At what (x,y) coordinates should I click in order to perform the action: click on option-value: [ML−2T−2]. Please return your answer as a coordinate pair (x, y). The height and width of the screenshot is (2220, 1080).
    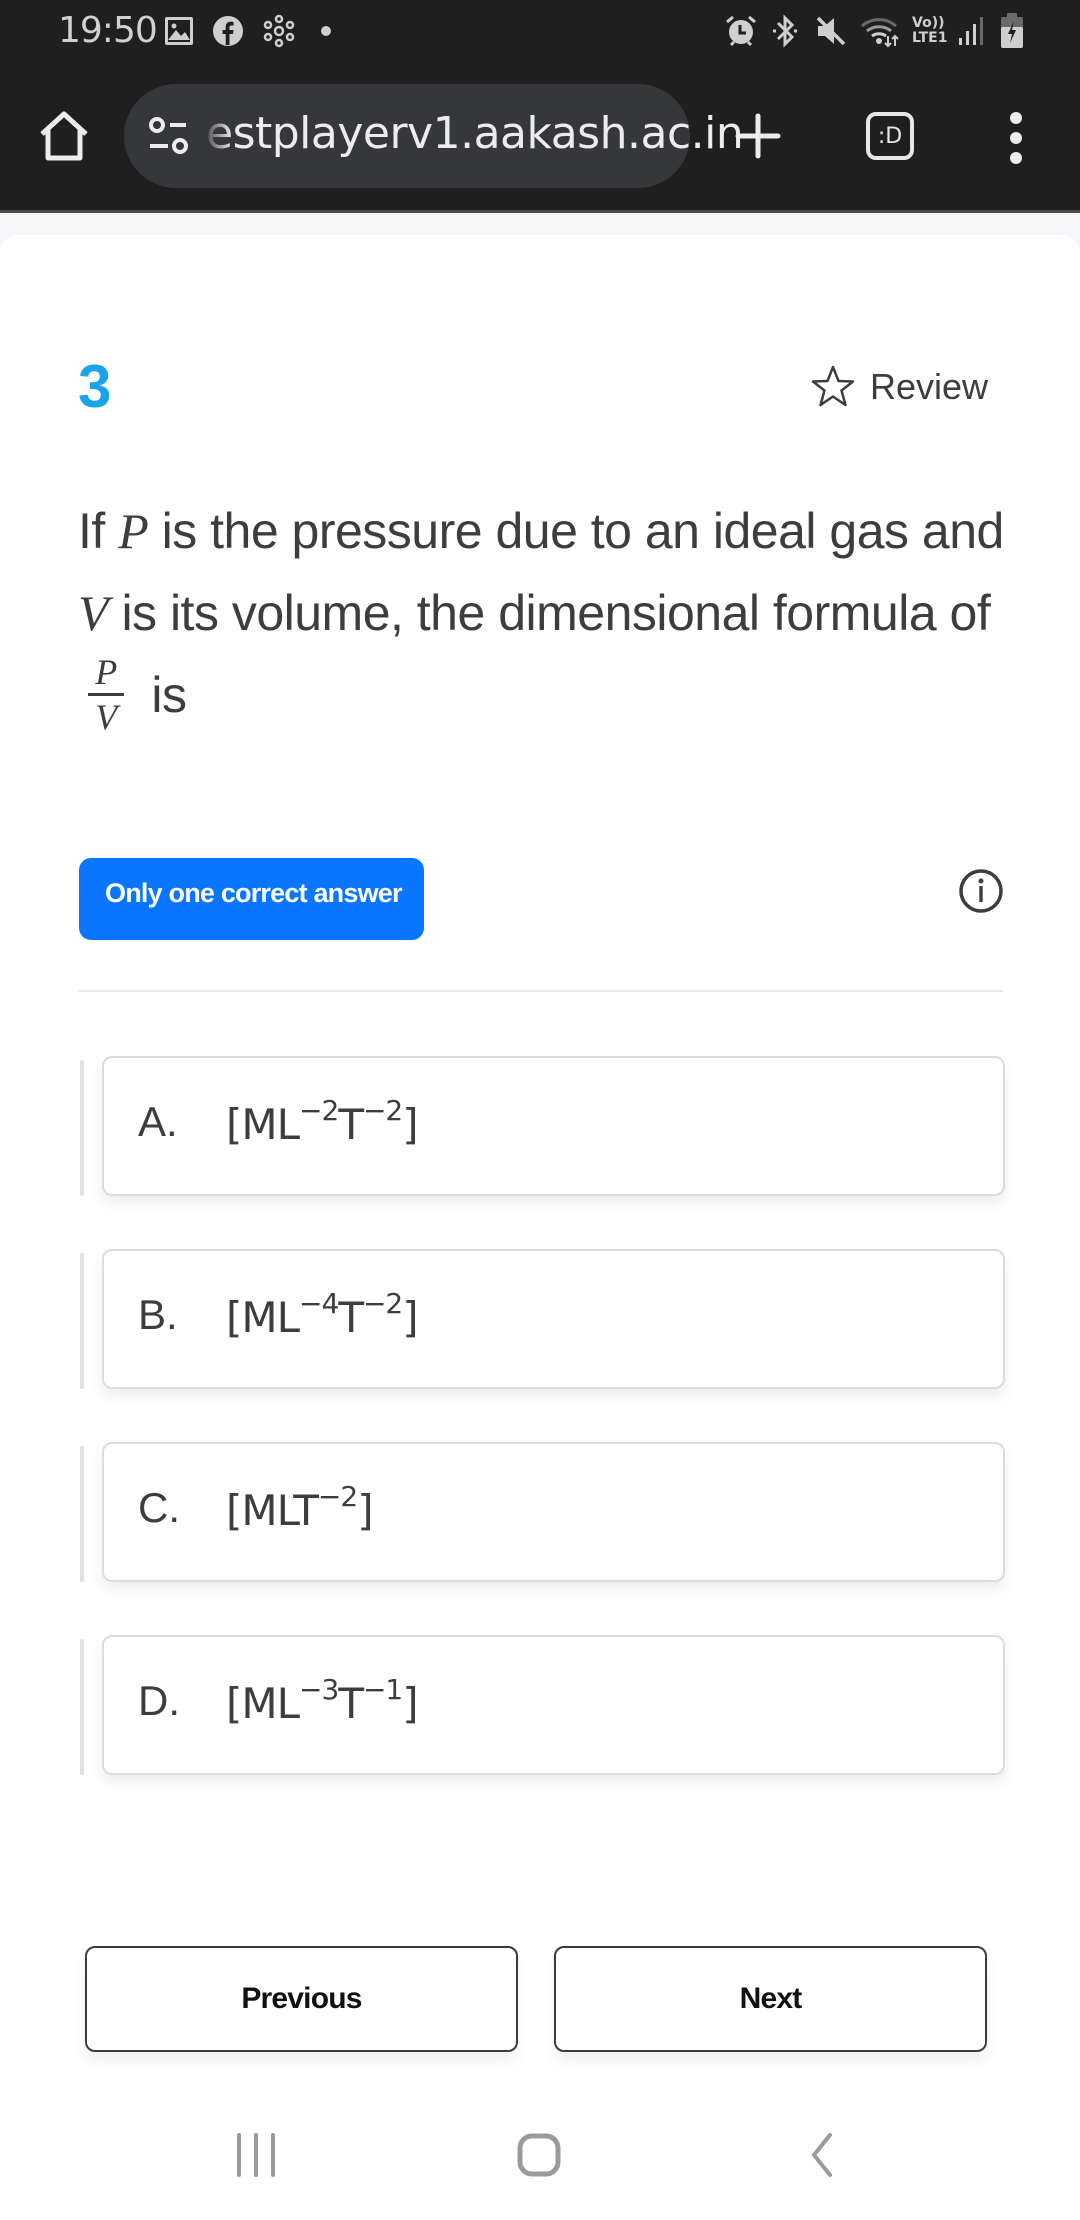
    Looking at the image, I should click on (322, 1121).